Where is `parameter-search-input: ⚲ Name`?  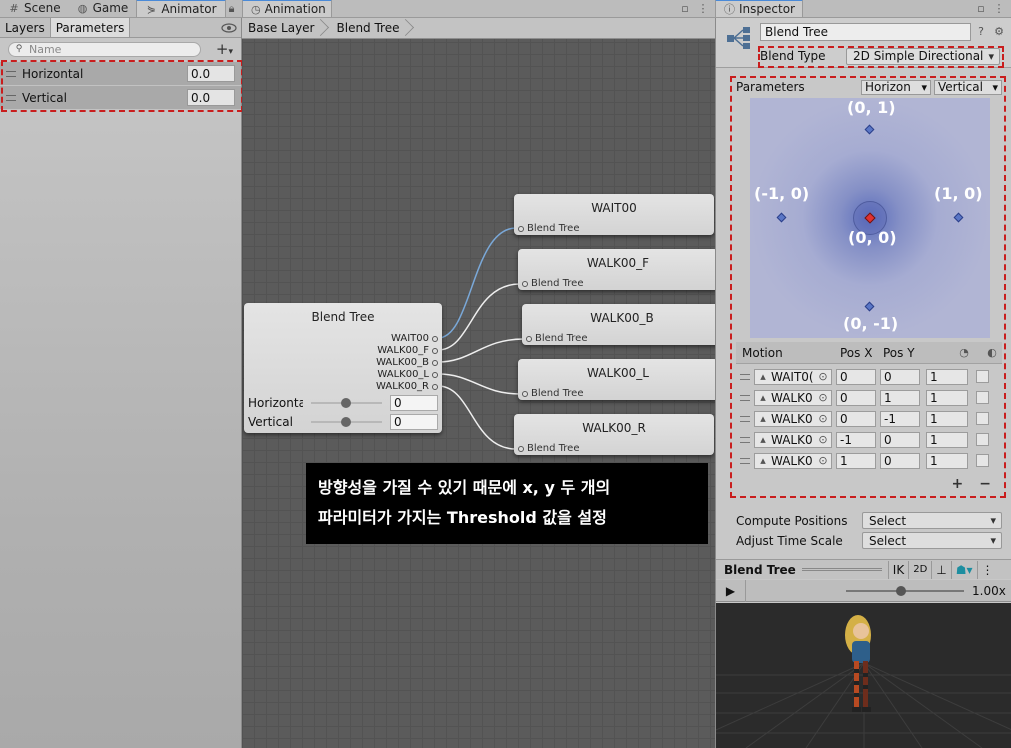
parameter-search-input: ⚲ Name is located at coordinates (104, 49).